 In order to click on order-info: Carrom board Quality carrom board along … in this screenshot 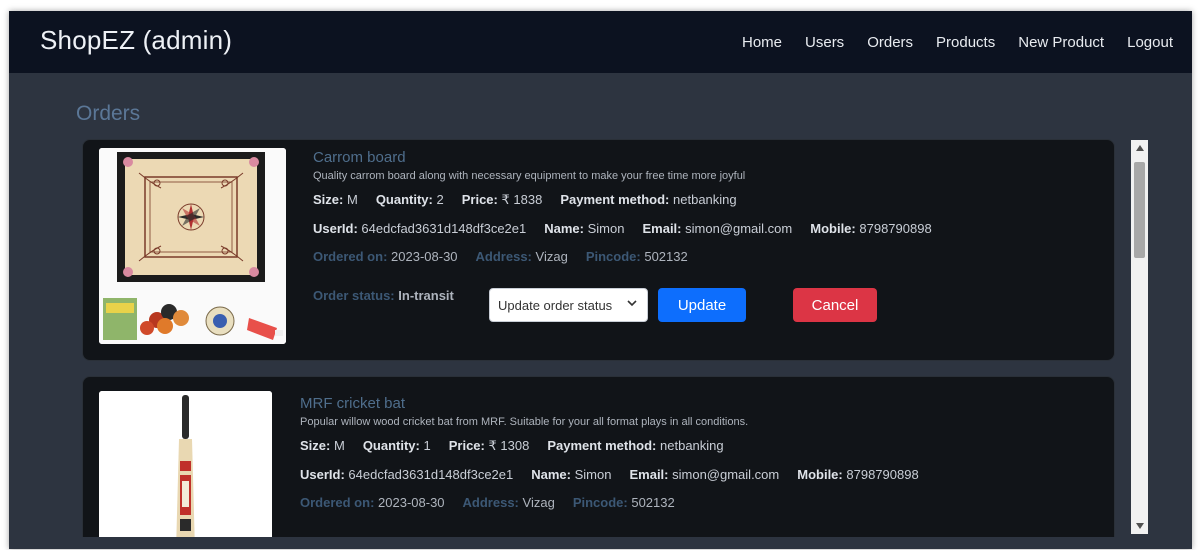, I will do `click(622, 206)`.